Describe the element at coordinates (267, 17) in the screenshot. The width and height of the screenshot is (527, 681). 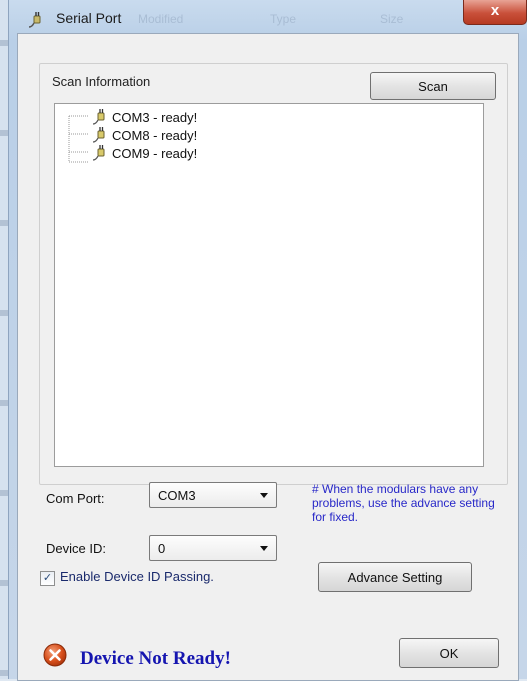
I see `title-bar: Serial Port Modified Type Size x` at that location.